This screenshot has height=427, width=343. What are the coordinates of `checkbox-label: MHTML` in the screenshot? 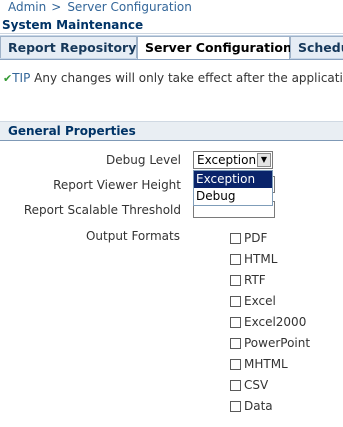 It's located at (266, 364).